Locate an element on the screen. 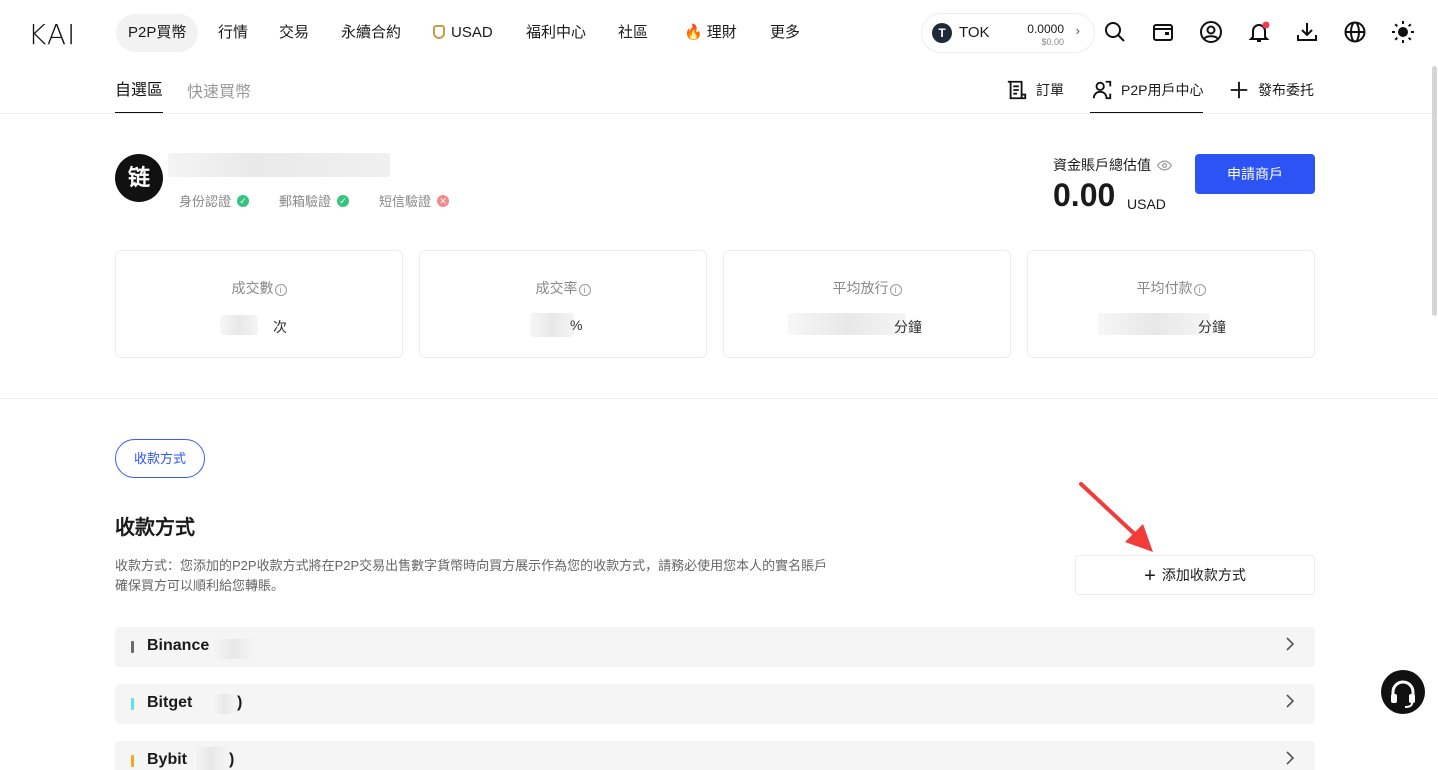 Image resolution: width=1438 pixels, height=770 pixels. stat-title-text: 成交數 is located at coordinates (252, 288).